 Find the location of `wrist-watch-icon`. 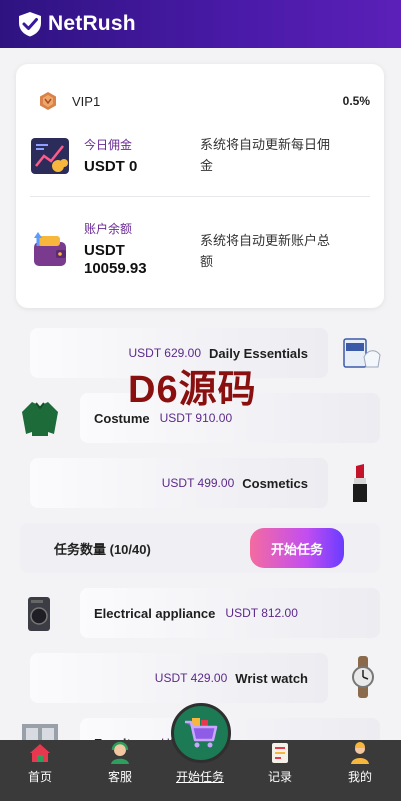

wrist-watch-icon is located at coordinates (363, 677).